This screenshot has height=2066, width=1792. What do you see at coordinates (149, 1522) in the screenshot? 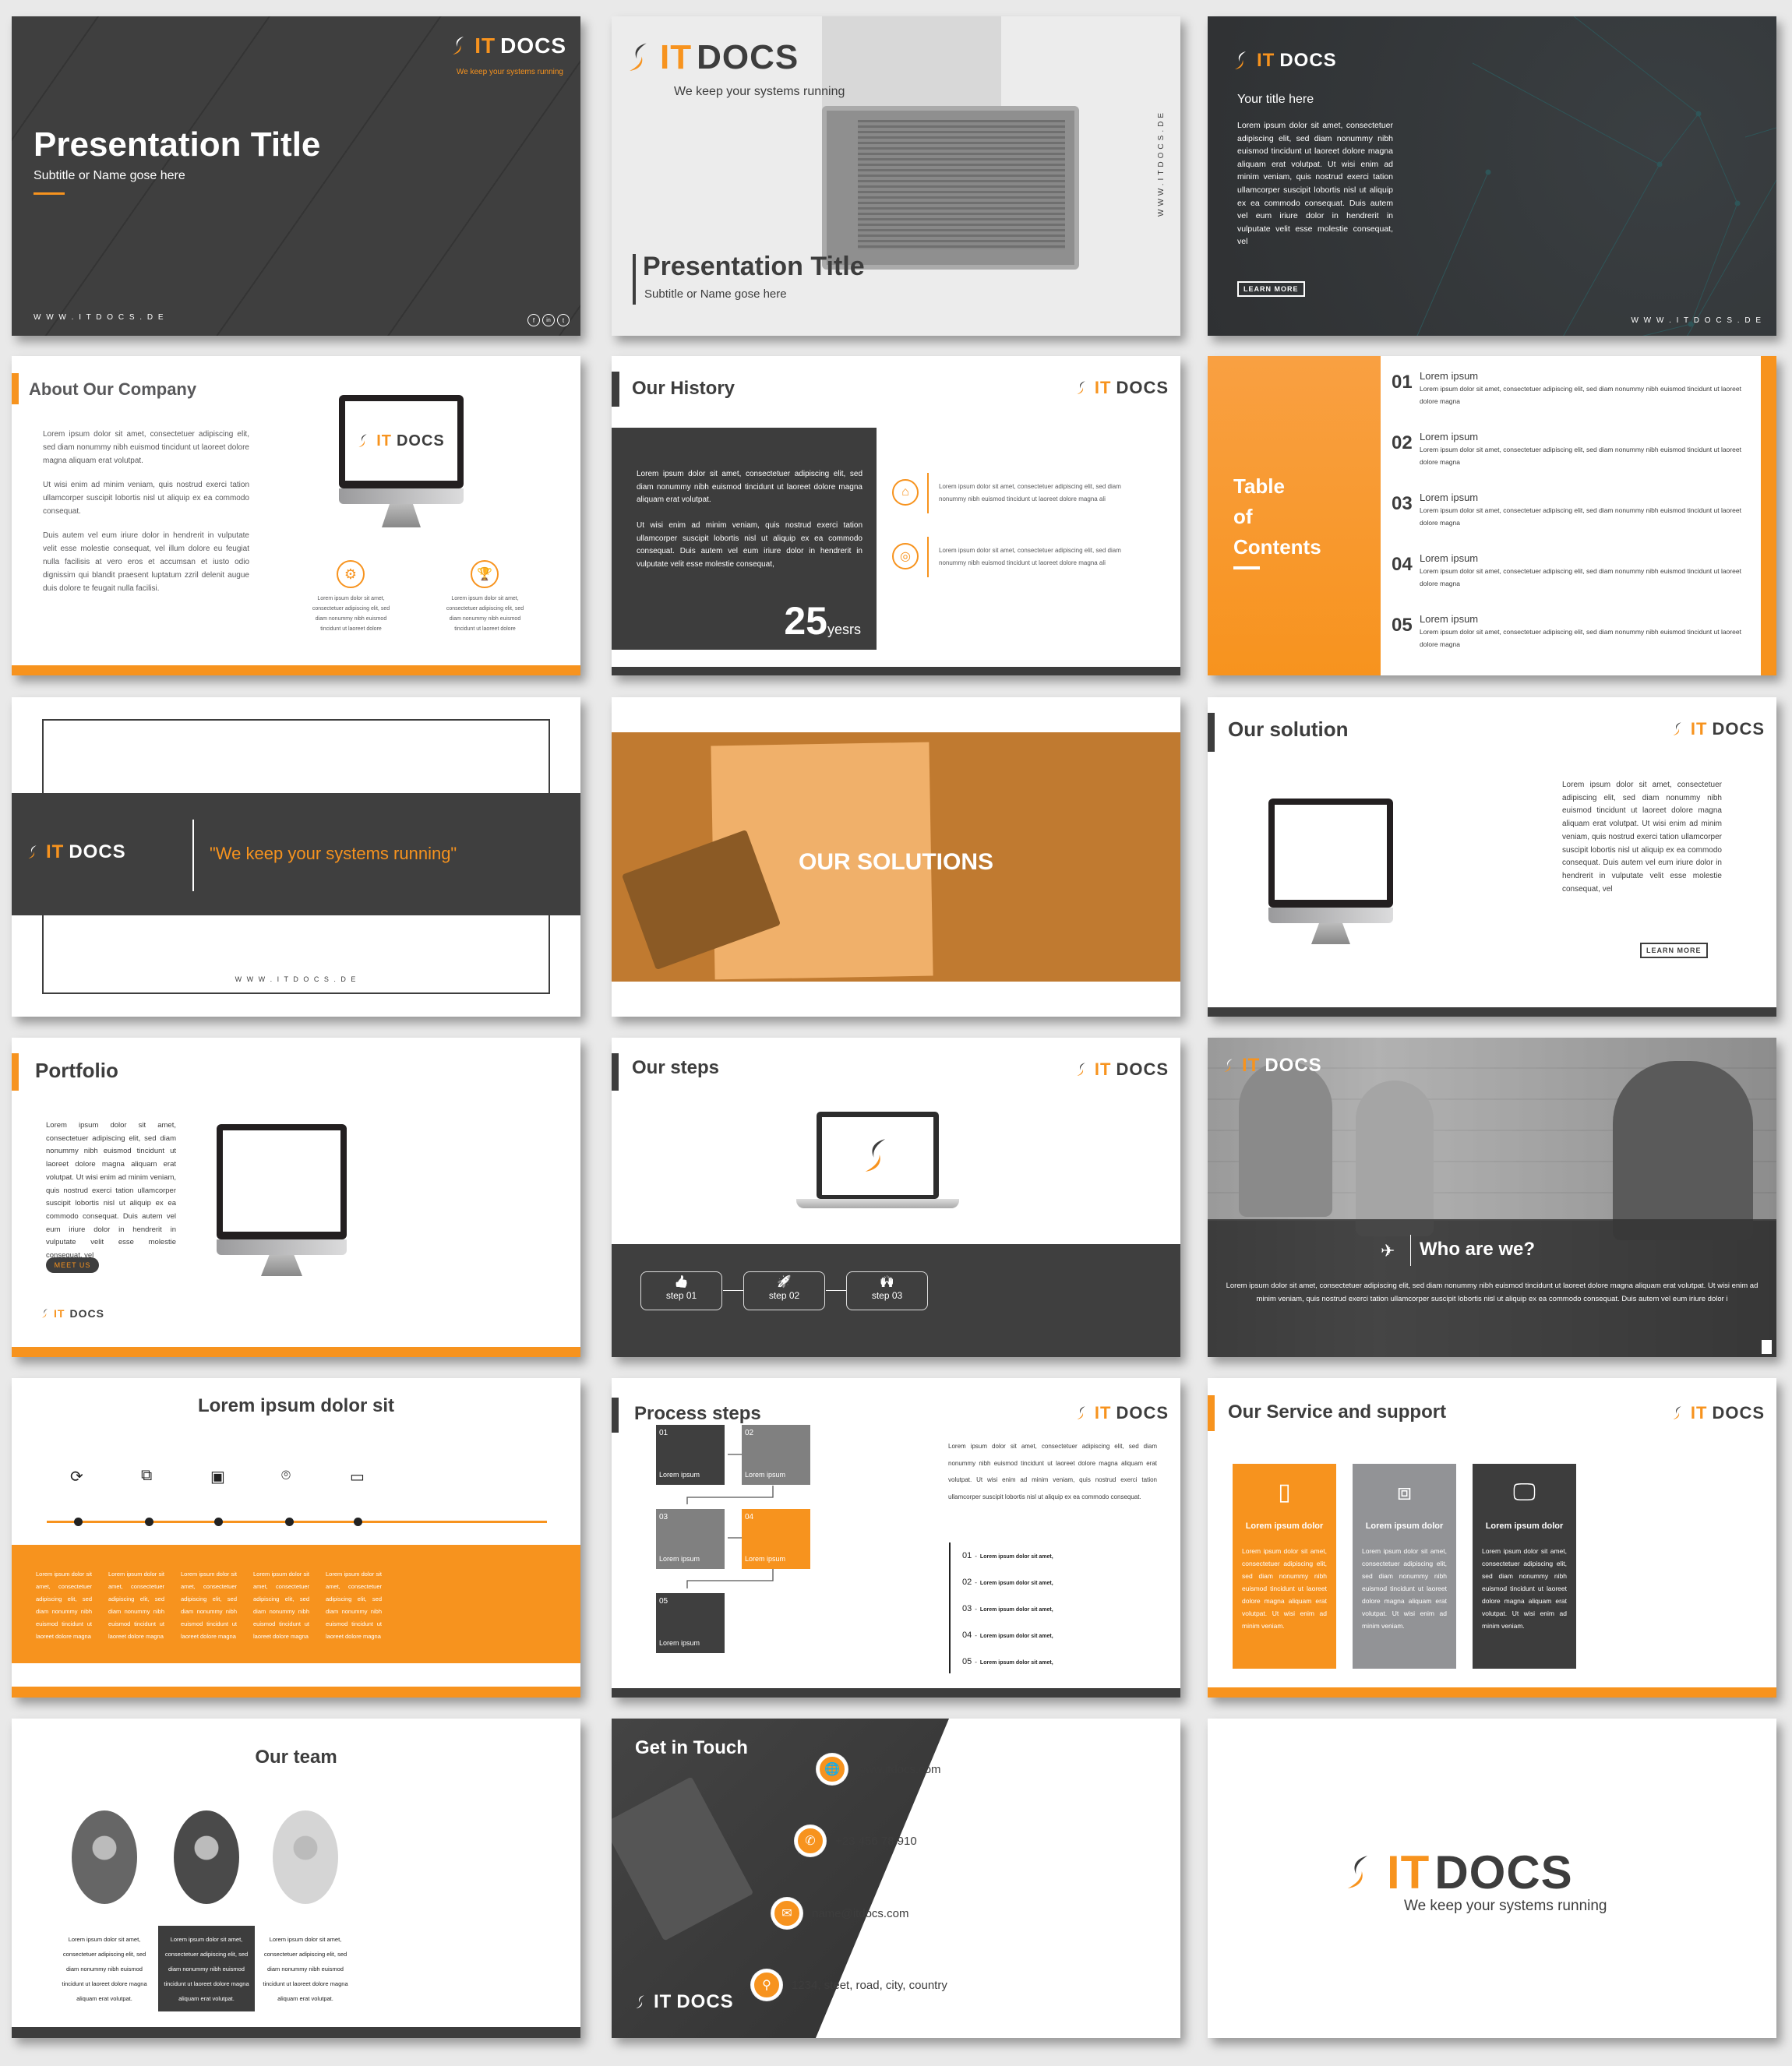
I see `timeline-dot` at bounding box center [149, 1522].